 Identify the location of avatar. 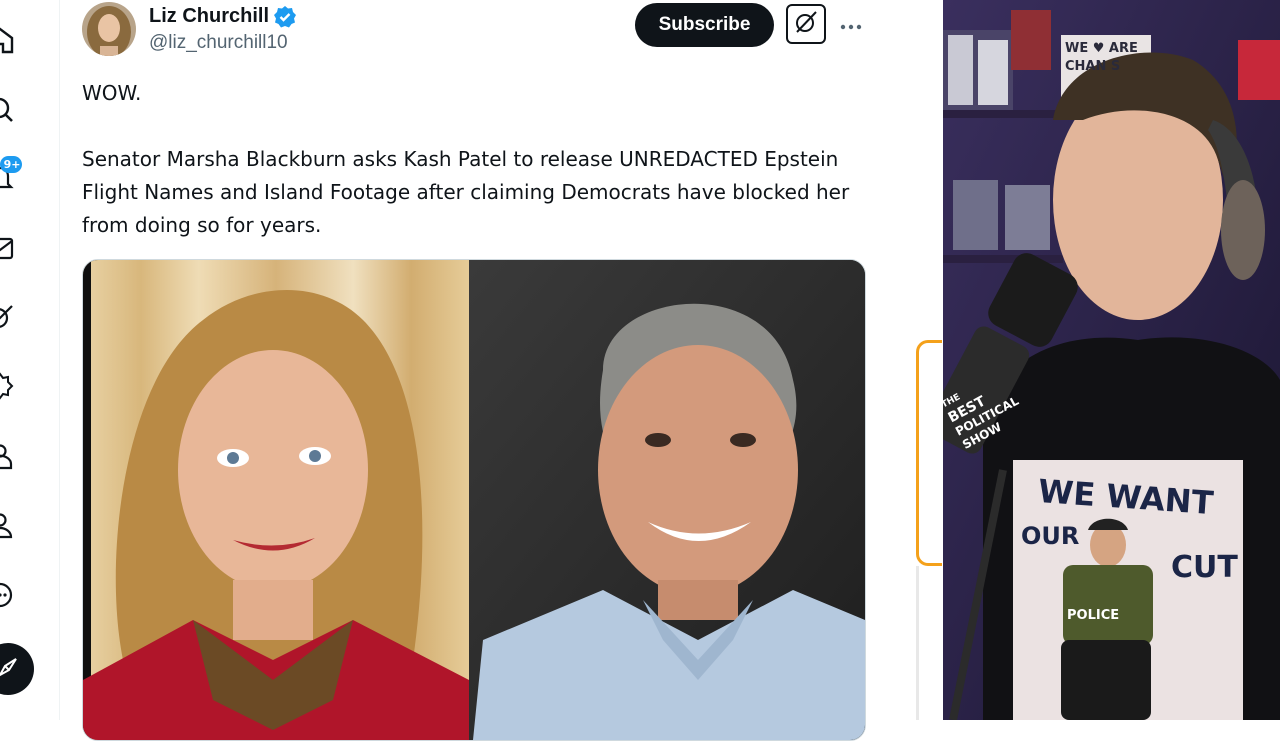
(109, 29).